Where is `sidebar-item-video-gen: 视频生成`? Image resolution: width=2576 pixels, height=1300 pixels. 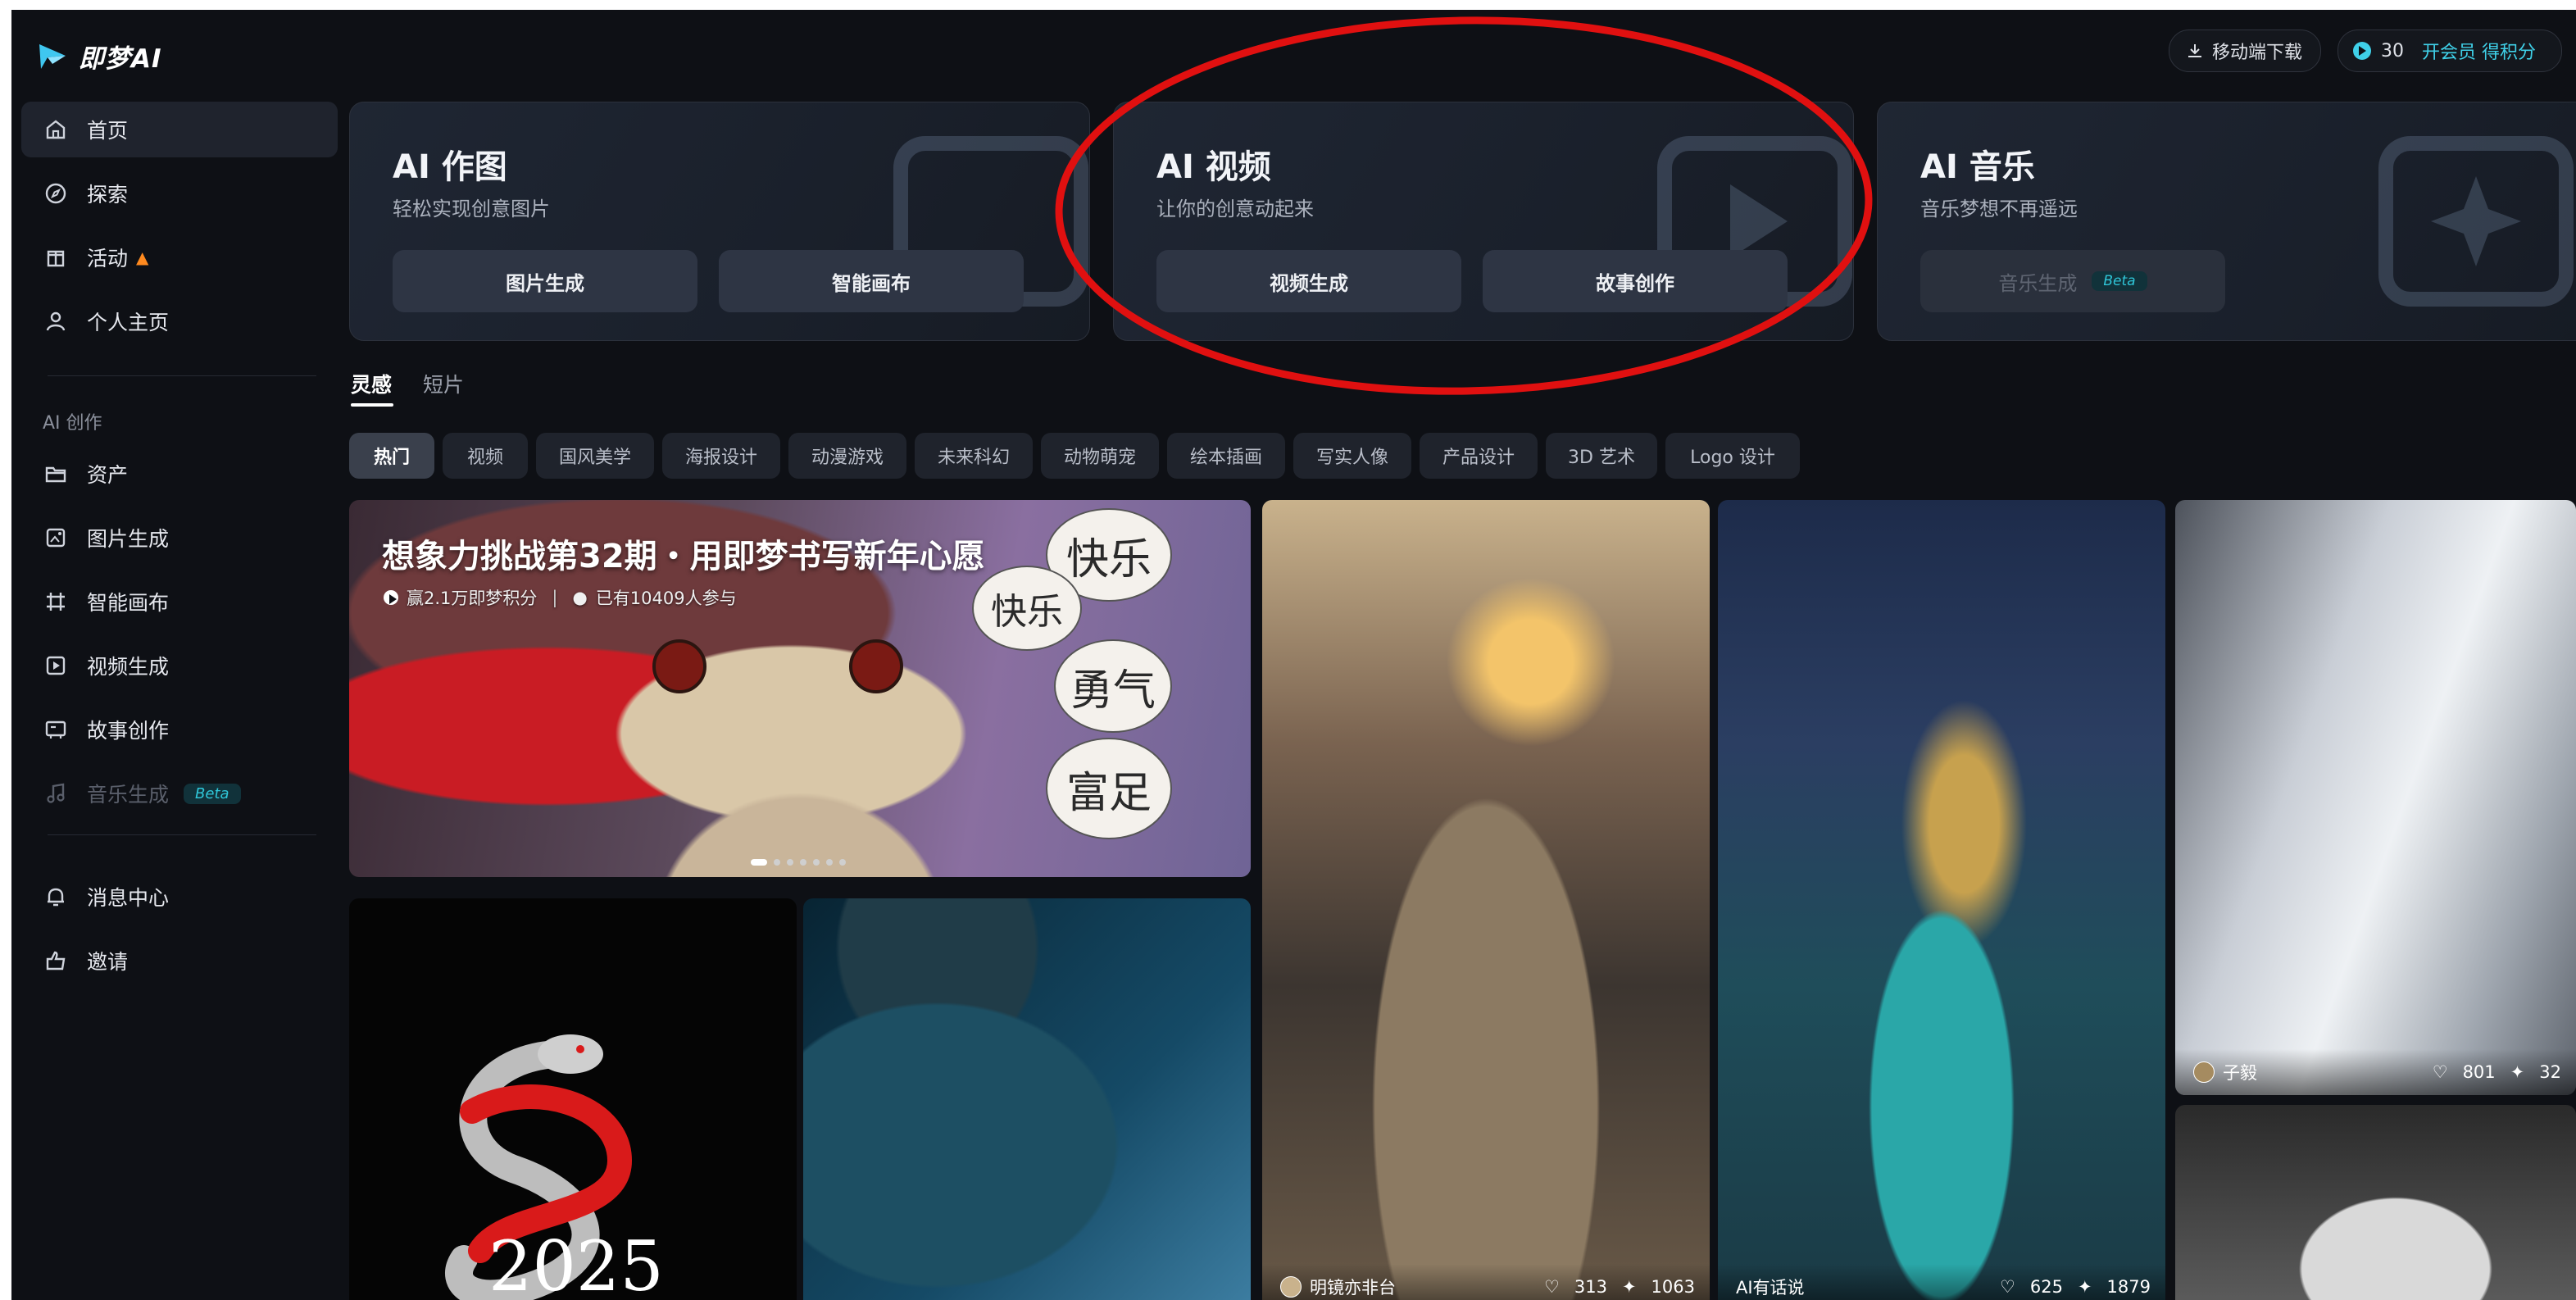 sidebar-item-video-gen: 视频生成 is located at coordinates (179, 665).